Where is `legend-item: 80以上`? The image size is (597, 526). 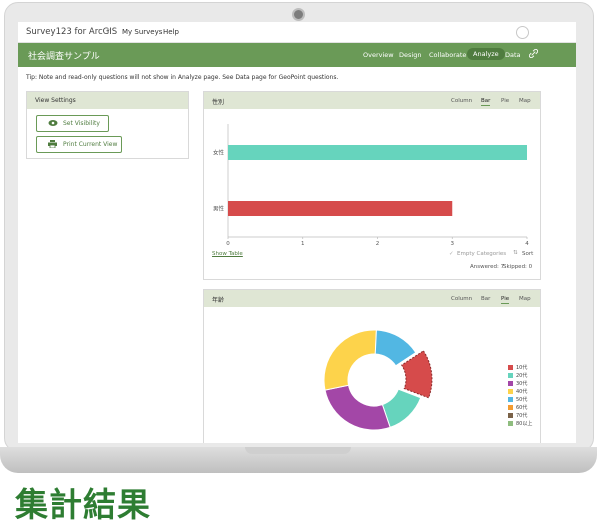
legend-item: 80以上 is located at coordinates (520, 424).